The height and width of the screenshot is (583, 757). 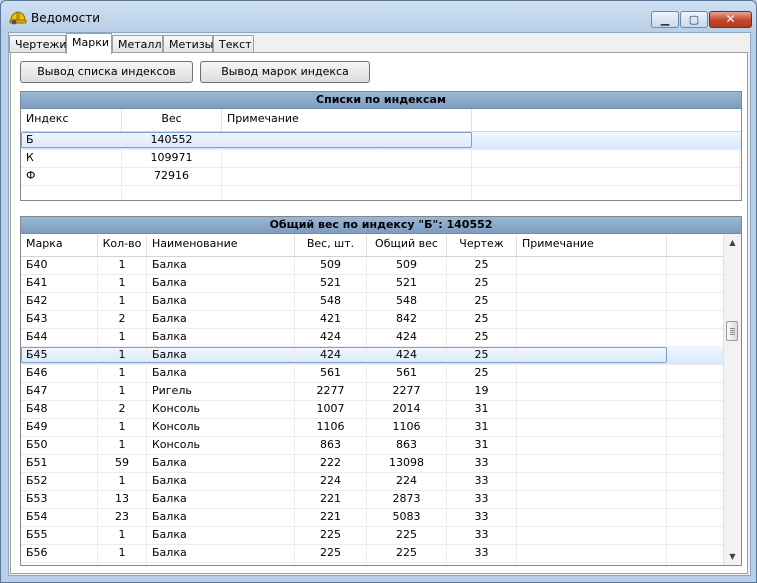 I want to click on col-header-name: Наименование, so click(x=221, y=245).